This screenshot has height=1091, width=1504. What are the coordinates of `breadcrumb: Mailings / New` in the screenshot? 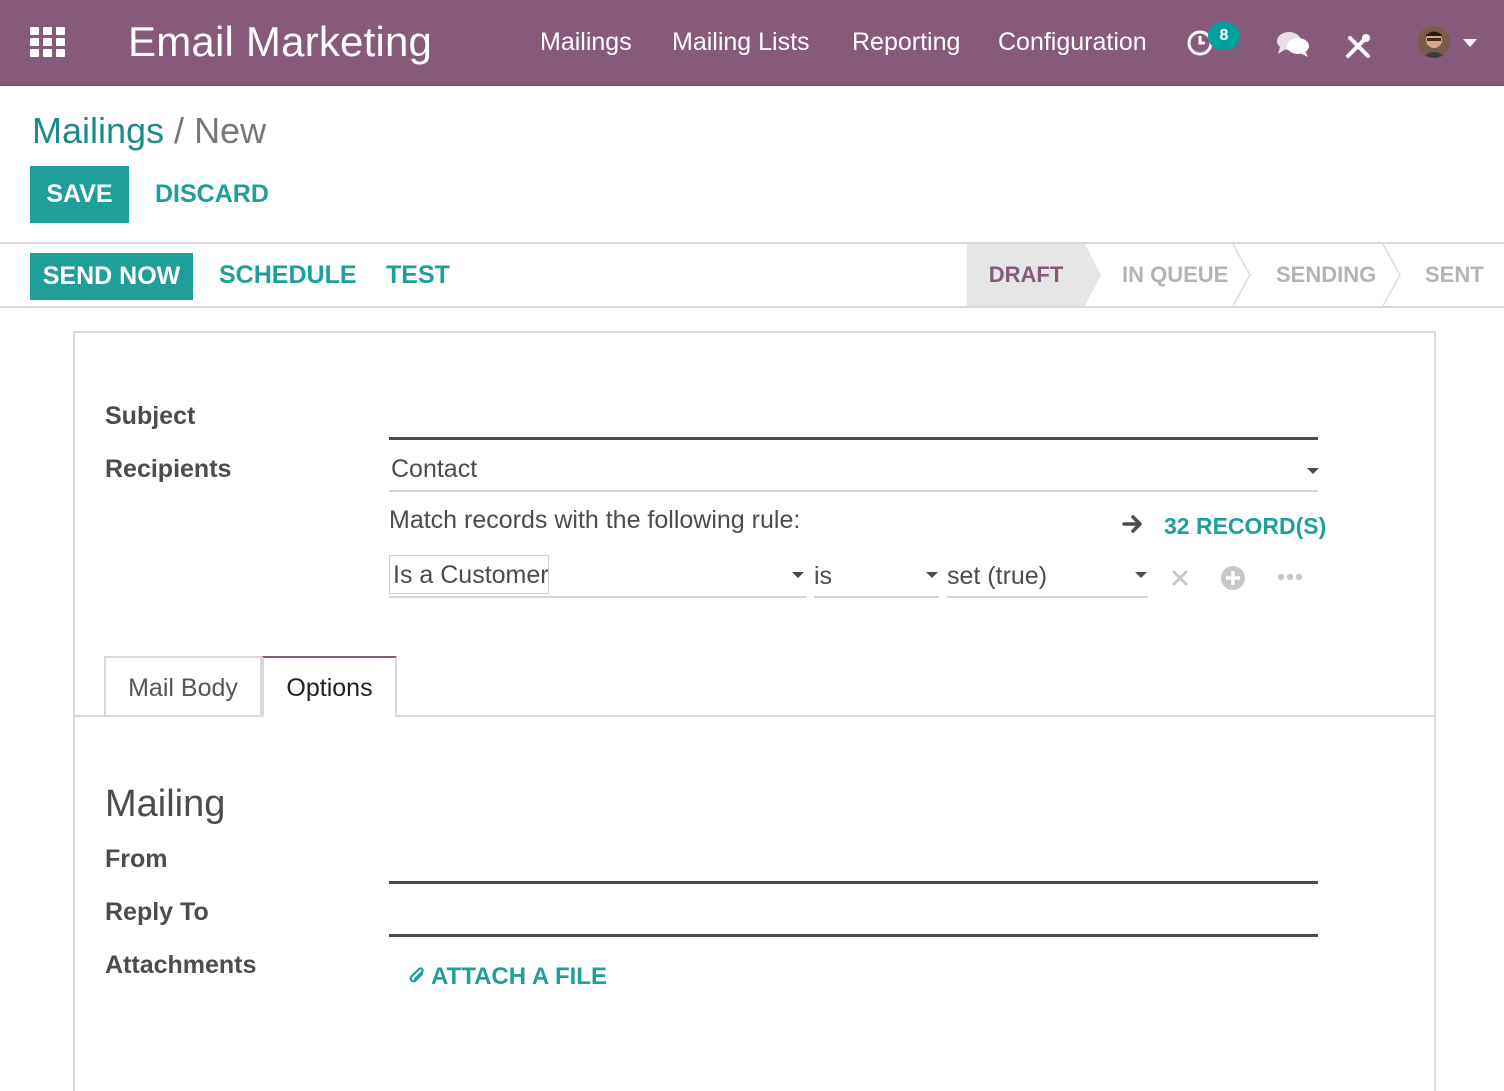 It's located at (149, 131).